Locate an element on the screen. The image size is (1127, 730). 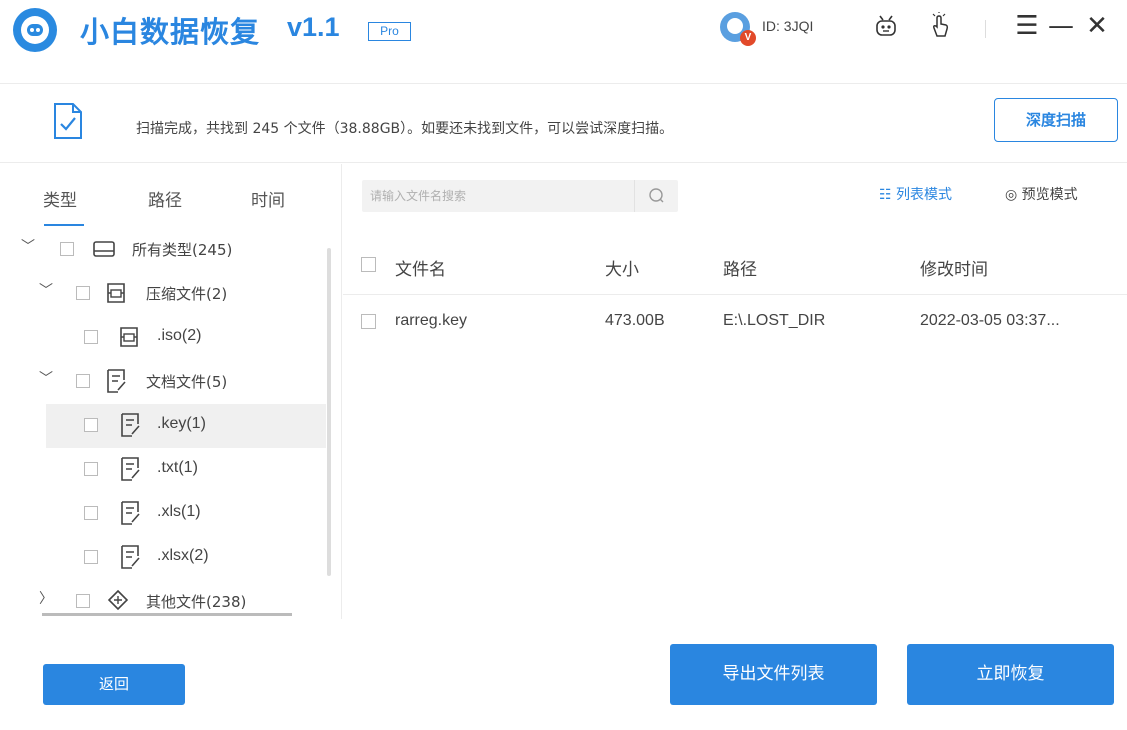
menu-icon: ☰ is located at coordinates (1027, 26).